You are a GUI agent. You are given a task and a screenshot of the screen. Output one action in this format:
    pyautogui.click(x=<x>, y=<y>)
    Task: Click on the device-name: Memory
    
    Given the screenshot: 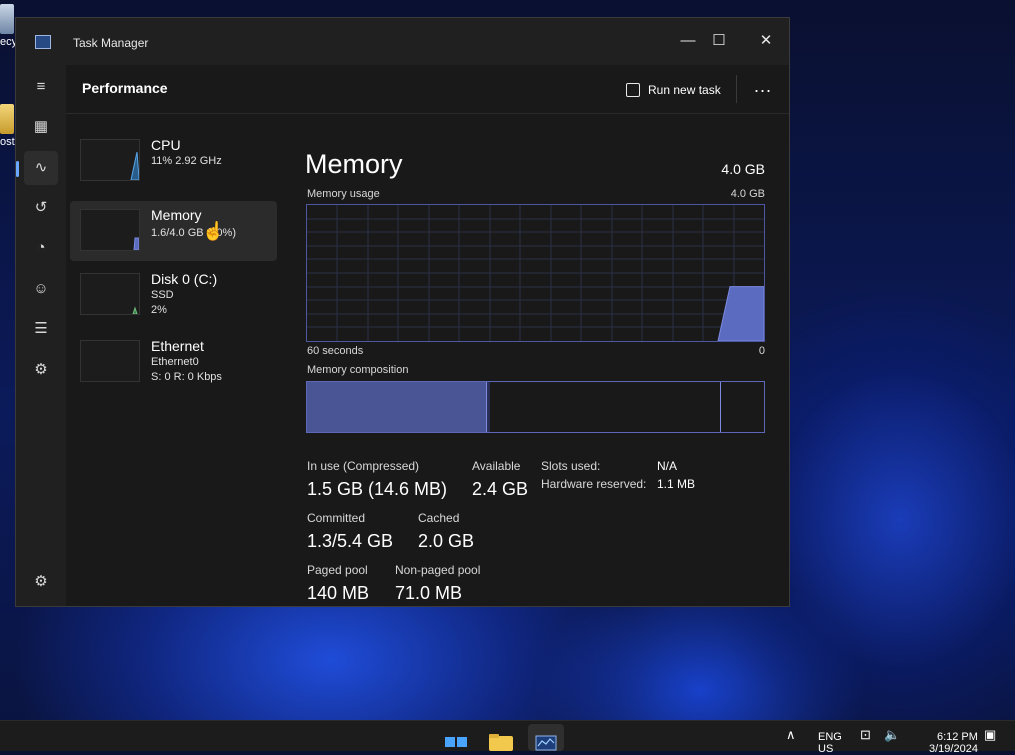 What is the action you would take?
    pyautogui.click(x=176, y=215)
    